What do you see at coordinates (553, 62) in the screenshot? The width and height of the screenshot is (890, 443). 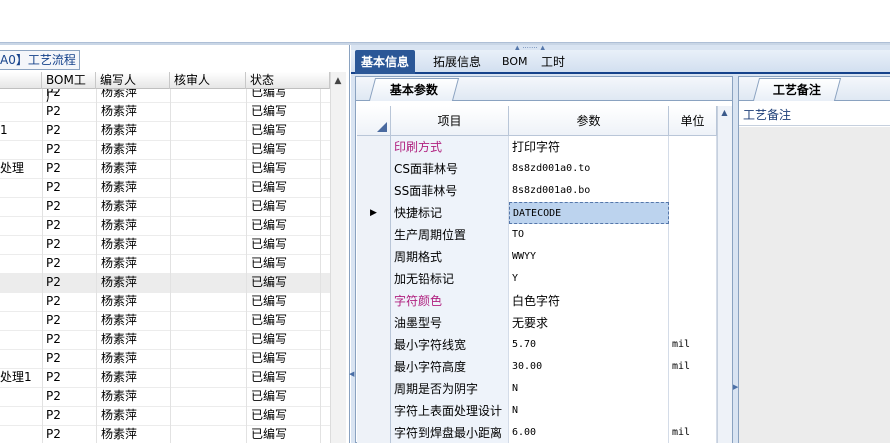 I see `tab-work-hours: 工时` at bounding box center [553, 62].